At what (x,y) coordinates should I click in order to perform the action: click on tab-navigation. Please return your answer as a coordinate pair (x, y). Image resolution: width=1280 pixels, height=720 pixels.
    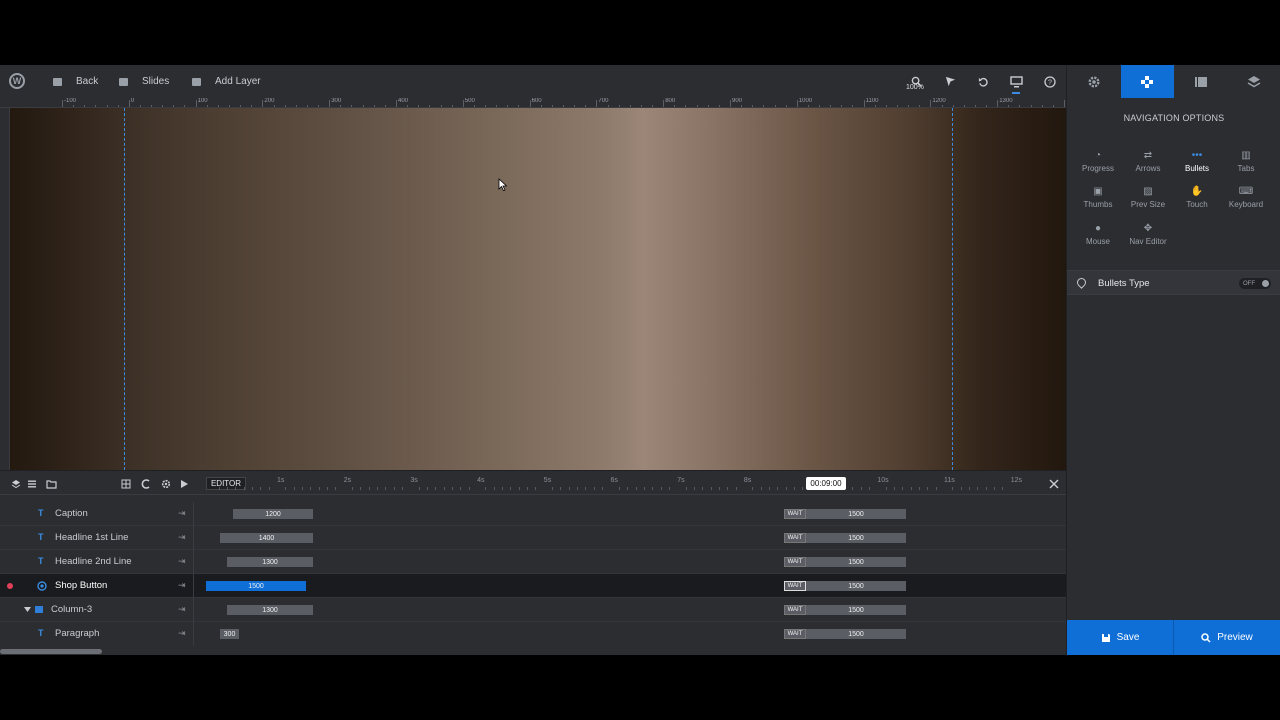
    Looking at the image, I should click on (1147, 81).